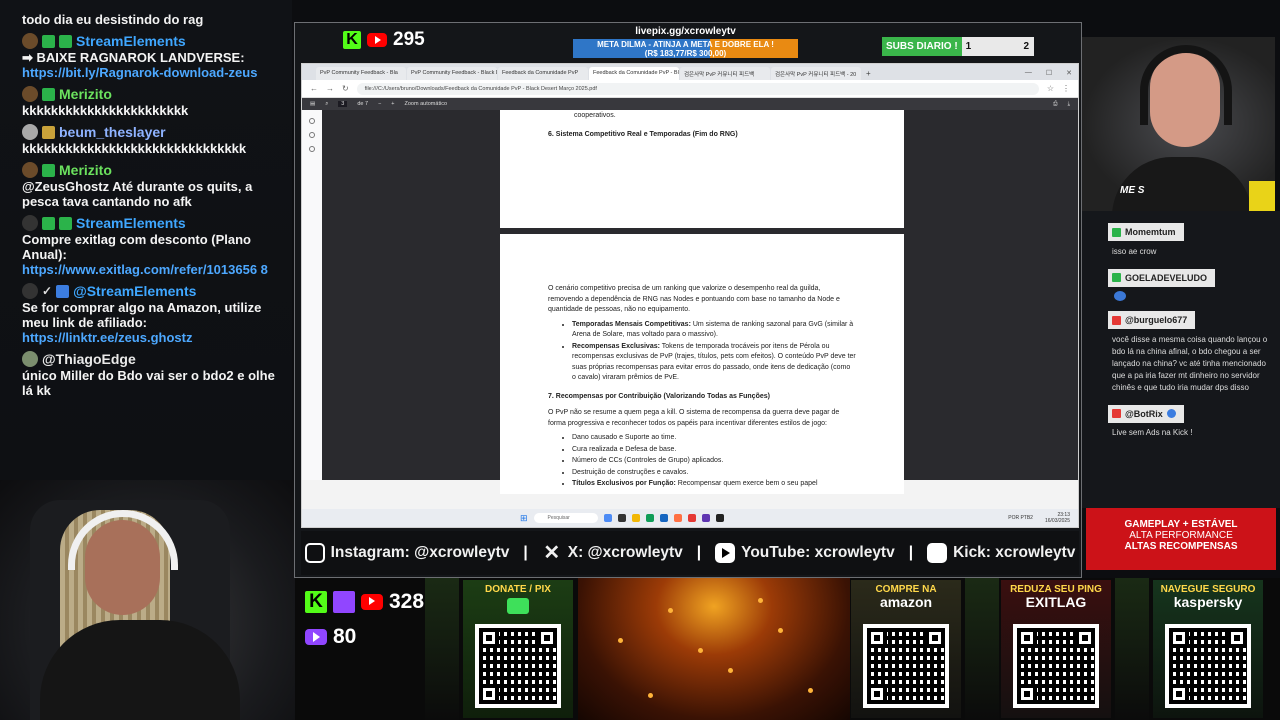  I want to click on social-kick: Kick: xcrowleytv, so click(1001, 553).